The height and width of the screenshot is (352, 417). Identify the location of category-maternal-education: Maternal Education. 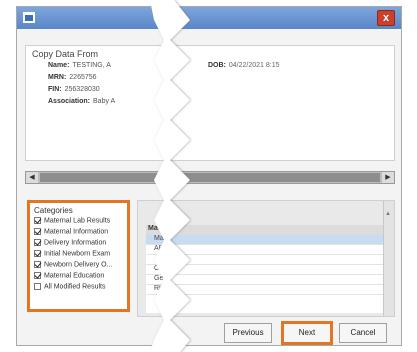
(81, 277).